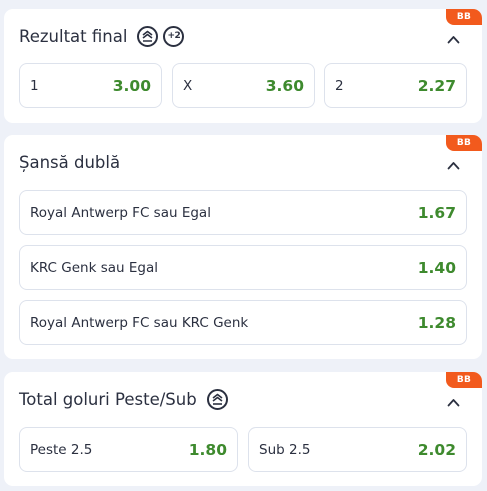  Describe the element at coordinates (73, 36) in the screenshot. I see `market-title: Rezultat final` at that location.